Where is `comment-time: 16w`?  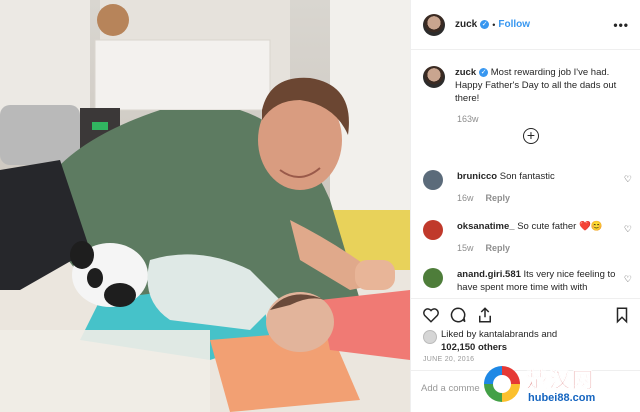
comment-time: 16w is located at coordinates (465, 198).